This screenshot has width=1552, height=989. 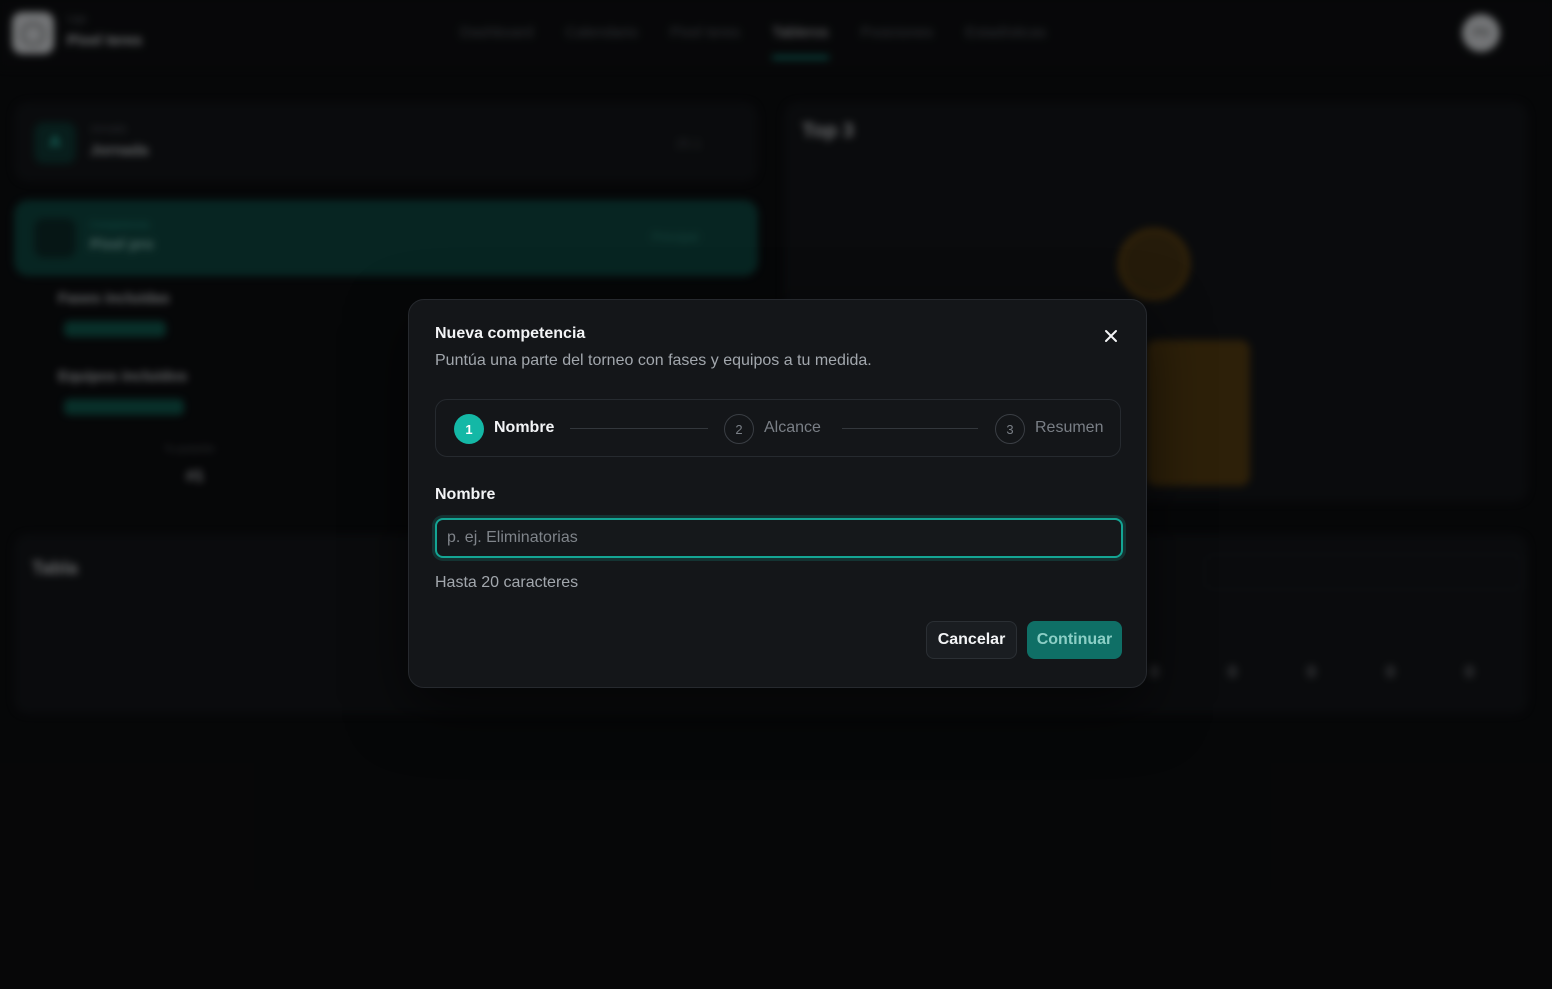 I want to click on continue-button: Continuar, so click(x=1074, y=640).